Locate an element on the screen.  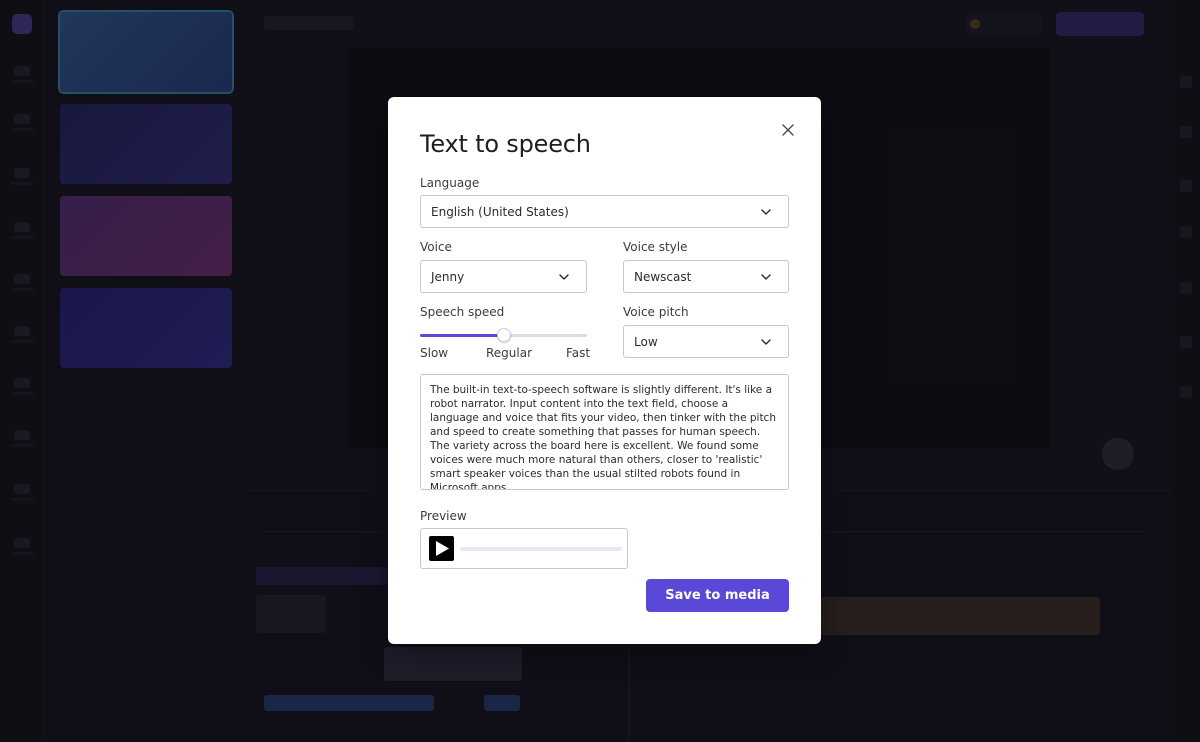
voice-style-label: Voice style is located at coordinates (655, 247).